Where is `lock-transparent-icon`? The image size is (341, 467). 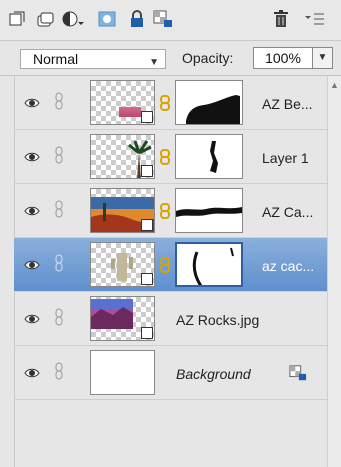
lock-transparent-icon is located at coordinates (163, 19).